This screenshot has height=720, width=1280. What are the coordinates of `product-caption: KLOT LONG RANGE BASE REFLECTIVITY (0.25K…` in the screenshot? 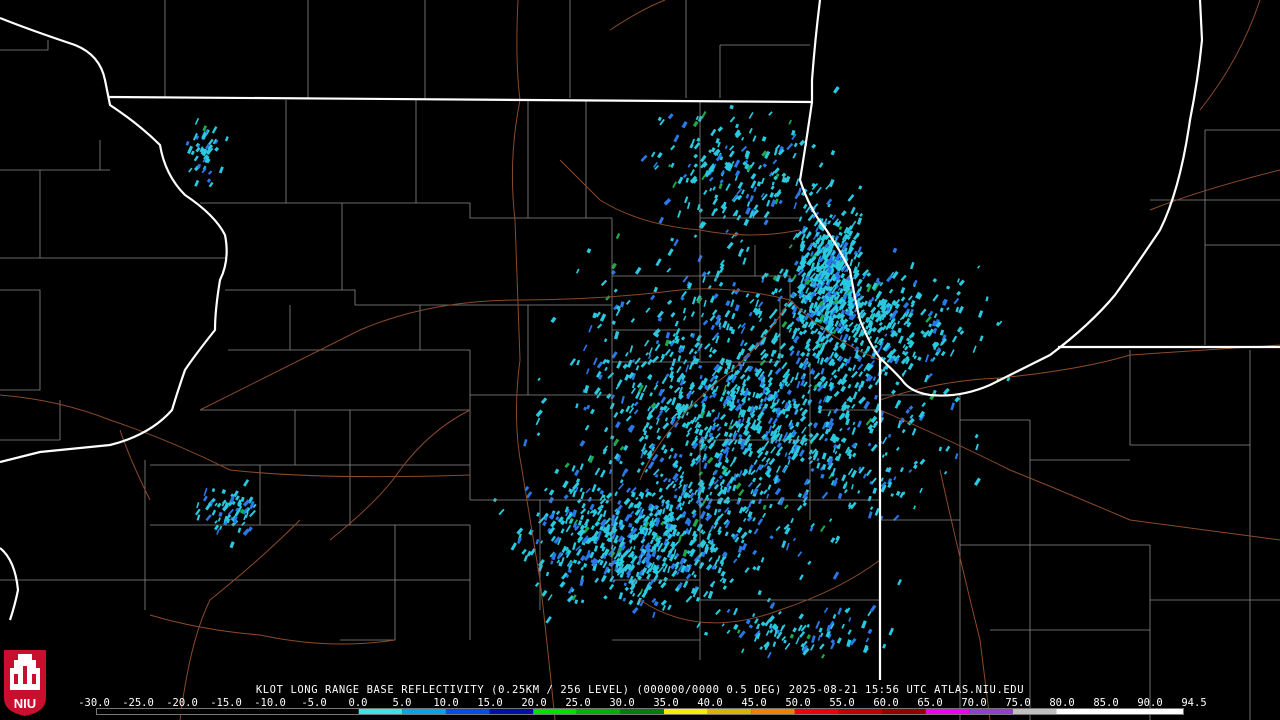 It's located at (640, 690).